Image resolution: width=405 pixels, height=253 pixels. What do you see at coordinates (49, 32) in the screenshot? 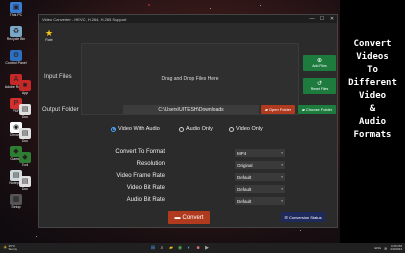
I see `star-icon: ★` at bounding box center [49, 32].